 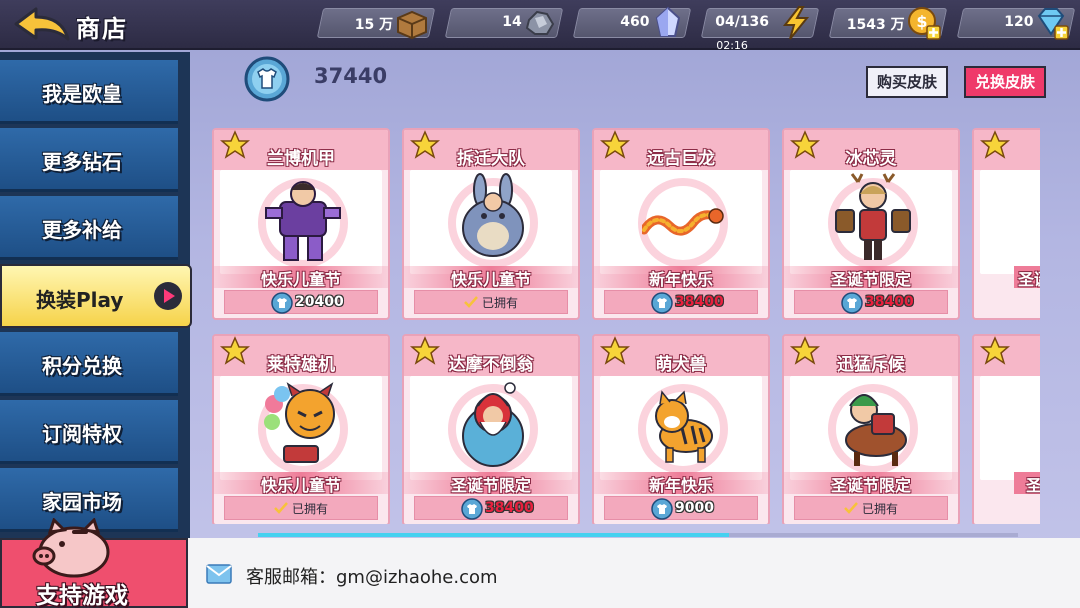 I want to click on skin-card: 远古巨龙 新年快乐 38400, so click(x=681, y=224).